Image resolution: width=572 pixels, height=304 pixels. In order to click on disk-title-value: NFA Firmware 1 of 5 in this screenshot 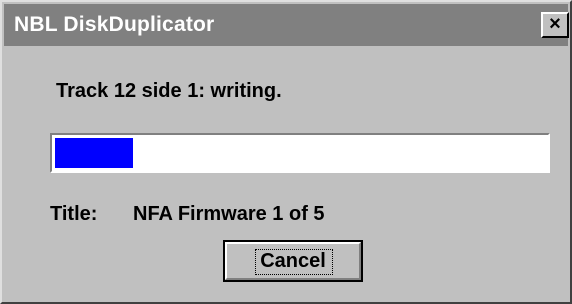, I will do `click(229, 214)`.